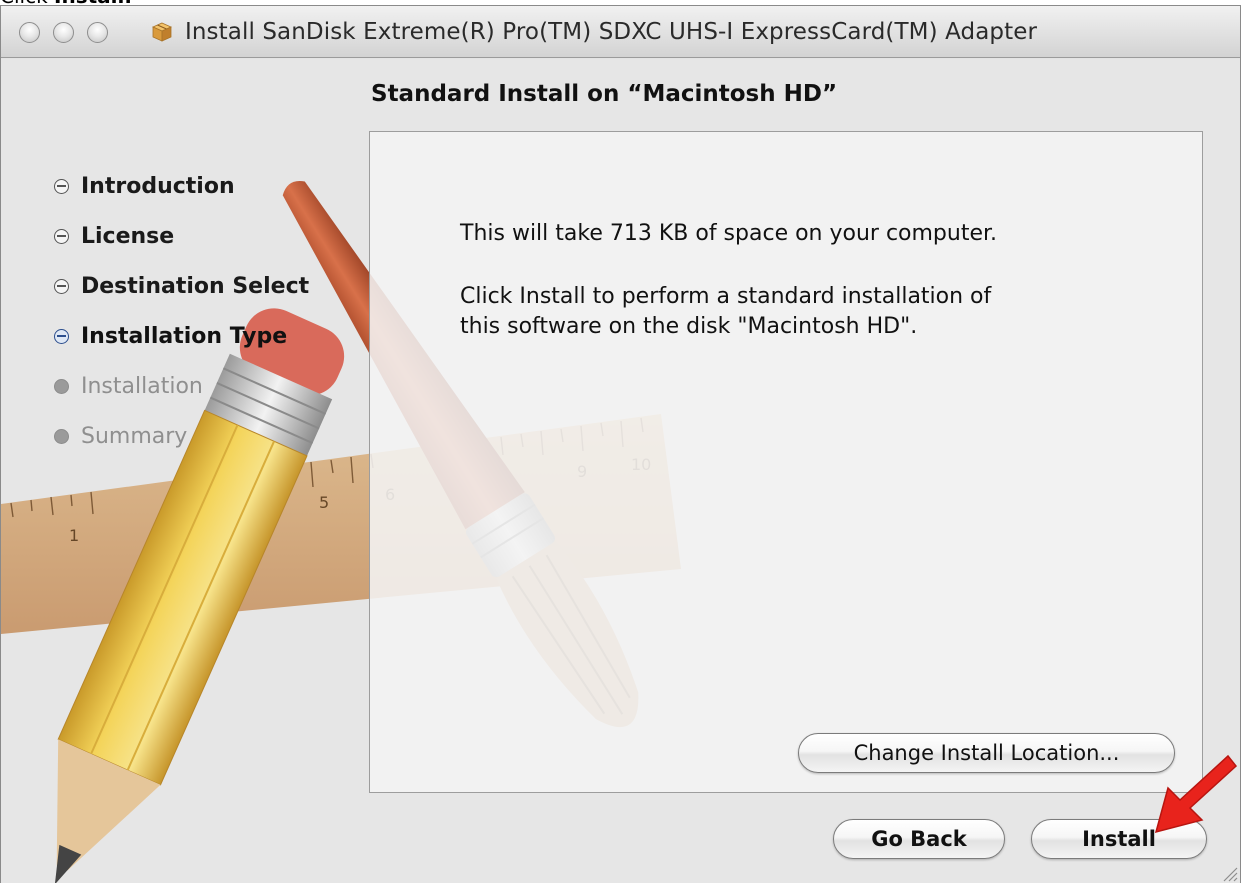 The image size is (1241, 883). What do you see at coordinates (184, 336) in the screenshot?
I see `step-label: Installation Type` at bounding box center [184, 336].